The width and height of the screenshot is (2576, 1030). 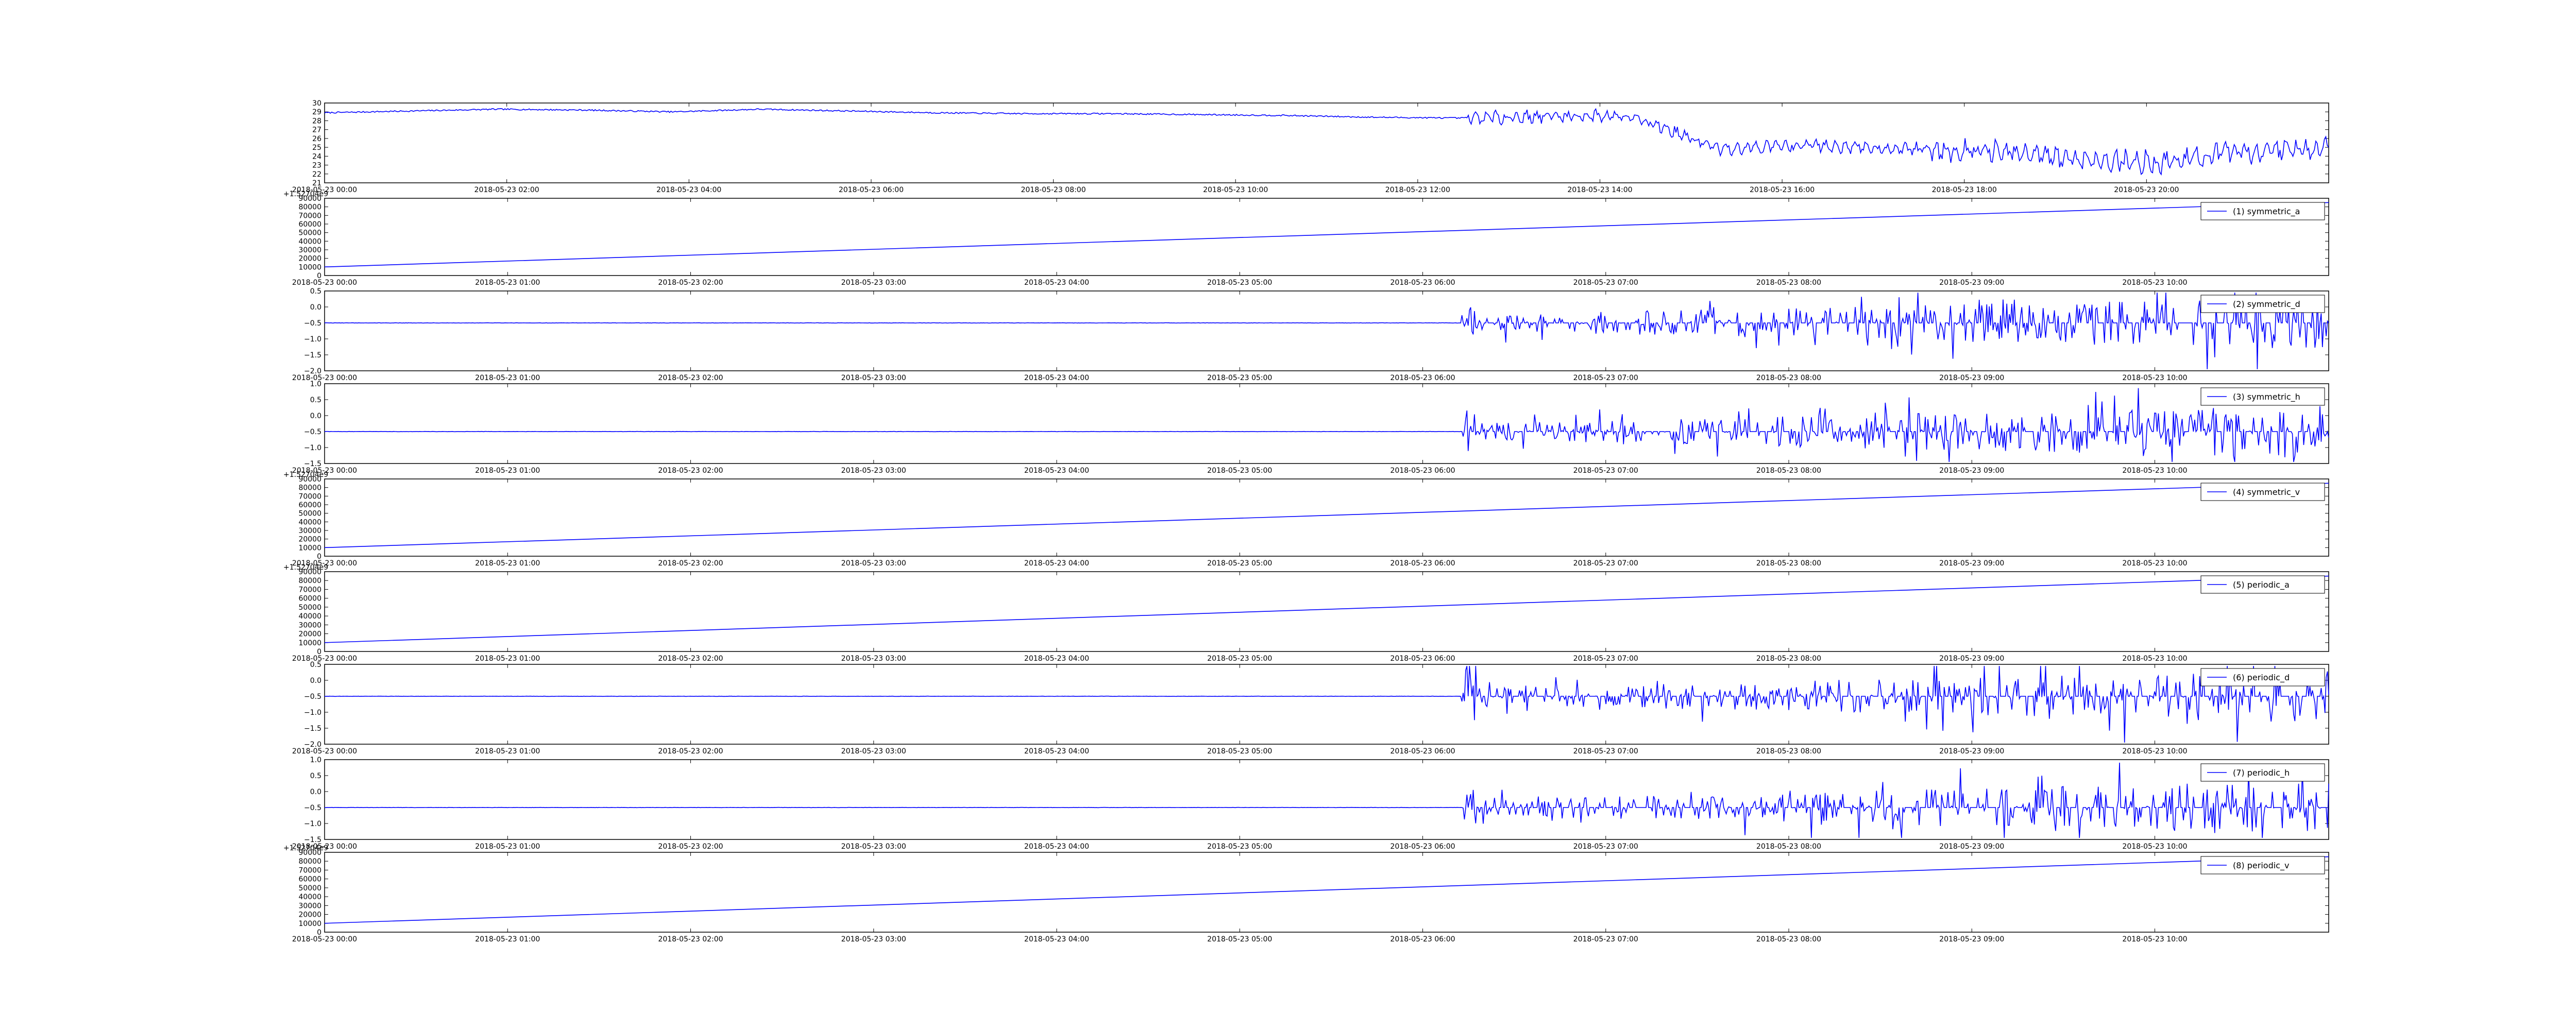 I want to click on y-tick-label: 28, so click(x=316, y=121).